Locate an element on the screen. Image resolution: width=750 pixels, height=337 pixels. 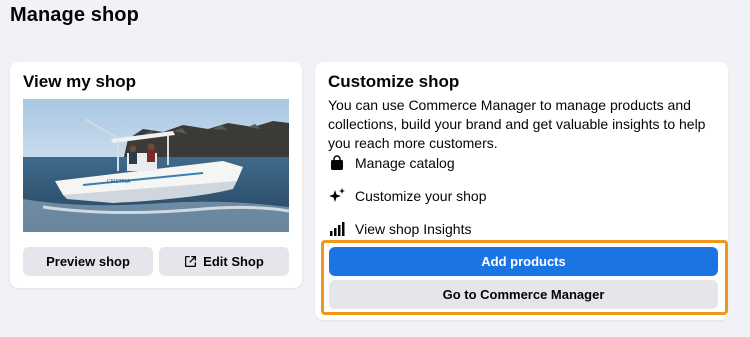
add-products-label: Add products is located at coordinates (523, 261).